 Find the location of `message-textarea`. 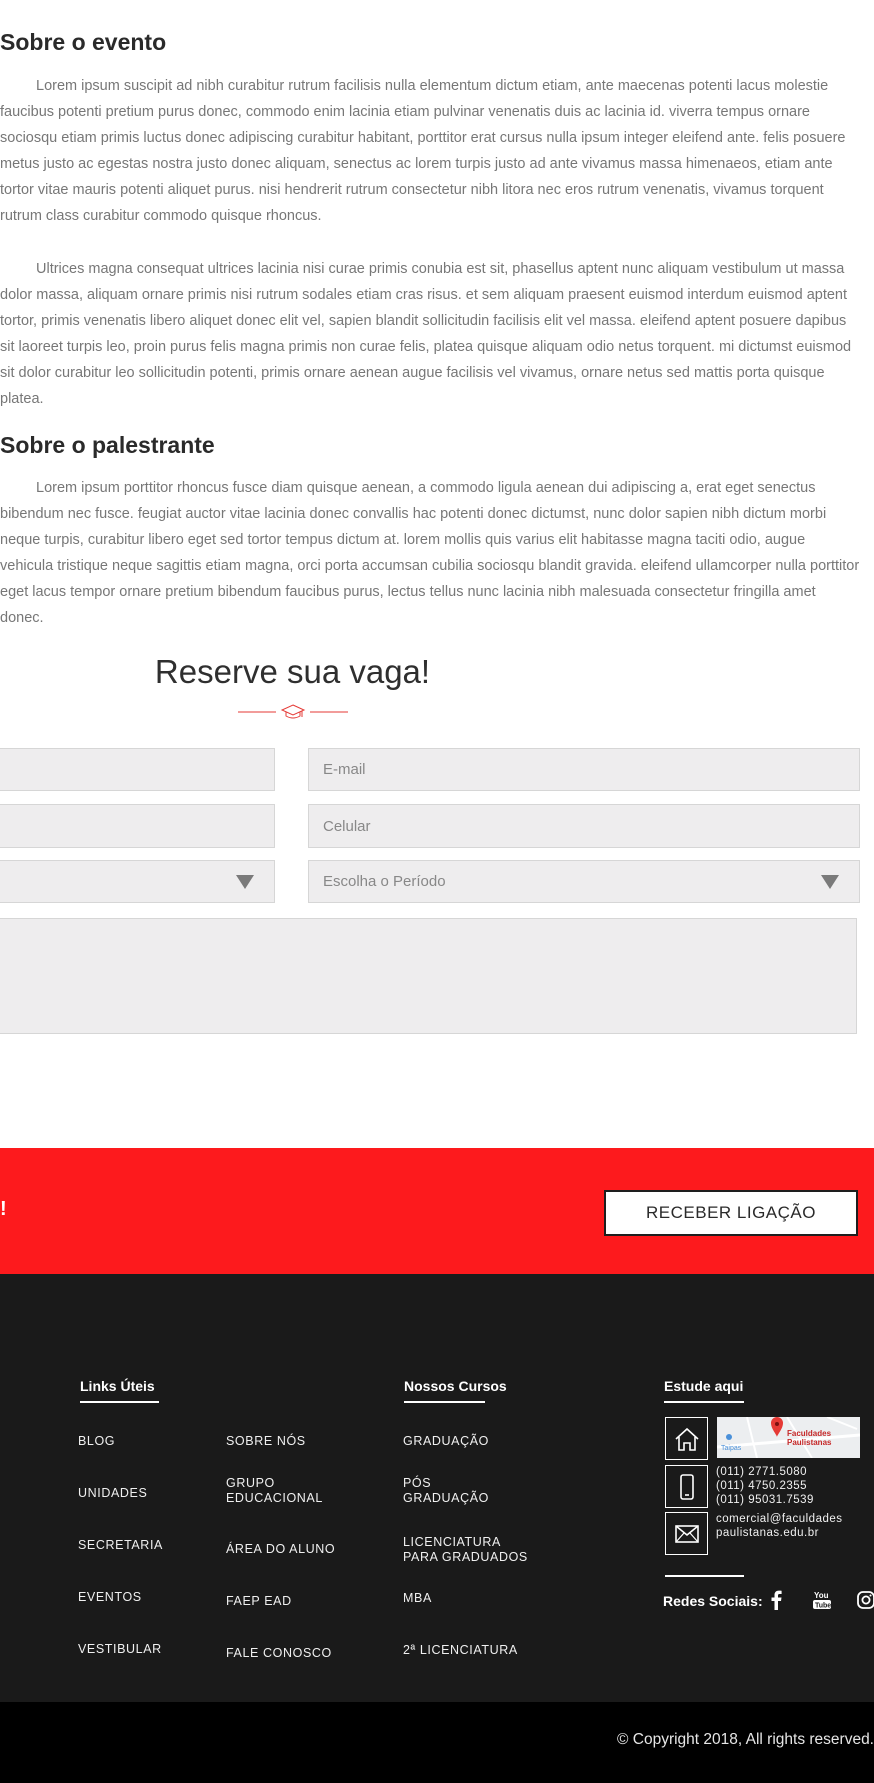

message-textarea is located at coordinates (428, 976).